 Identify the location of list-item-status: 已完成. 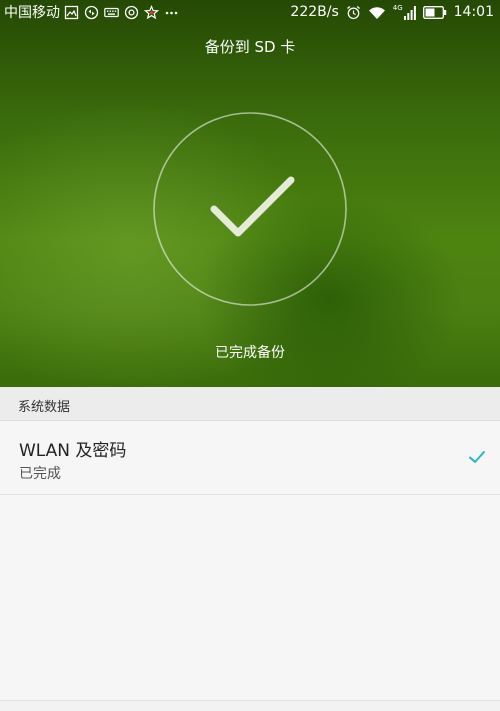
(40, 474).